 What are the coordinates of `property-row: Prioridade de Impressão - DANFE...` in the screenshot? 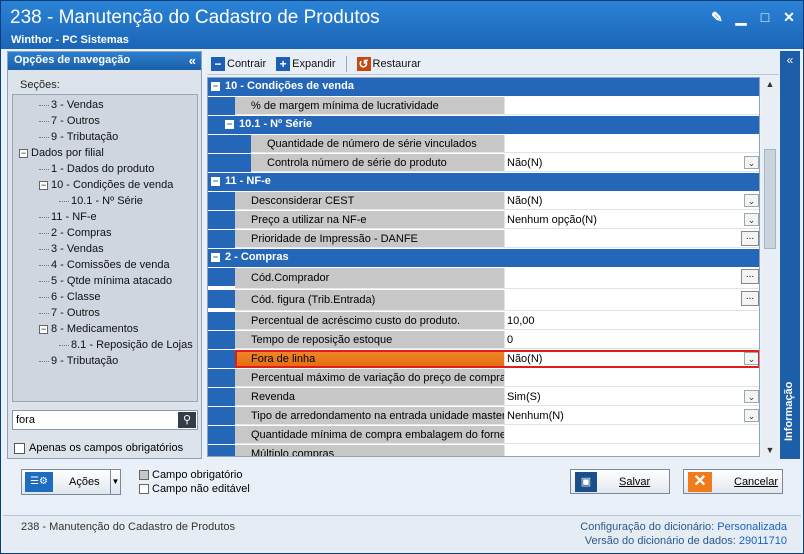 It's located at (483, 239).